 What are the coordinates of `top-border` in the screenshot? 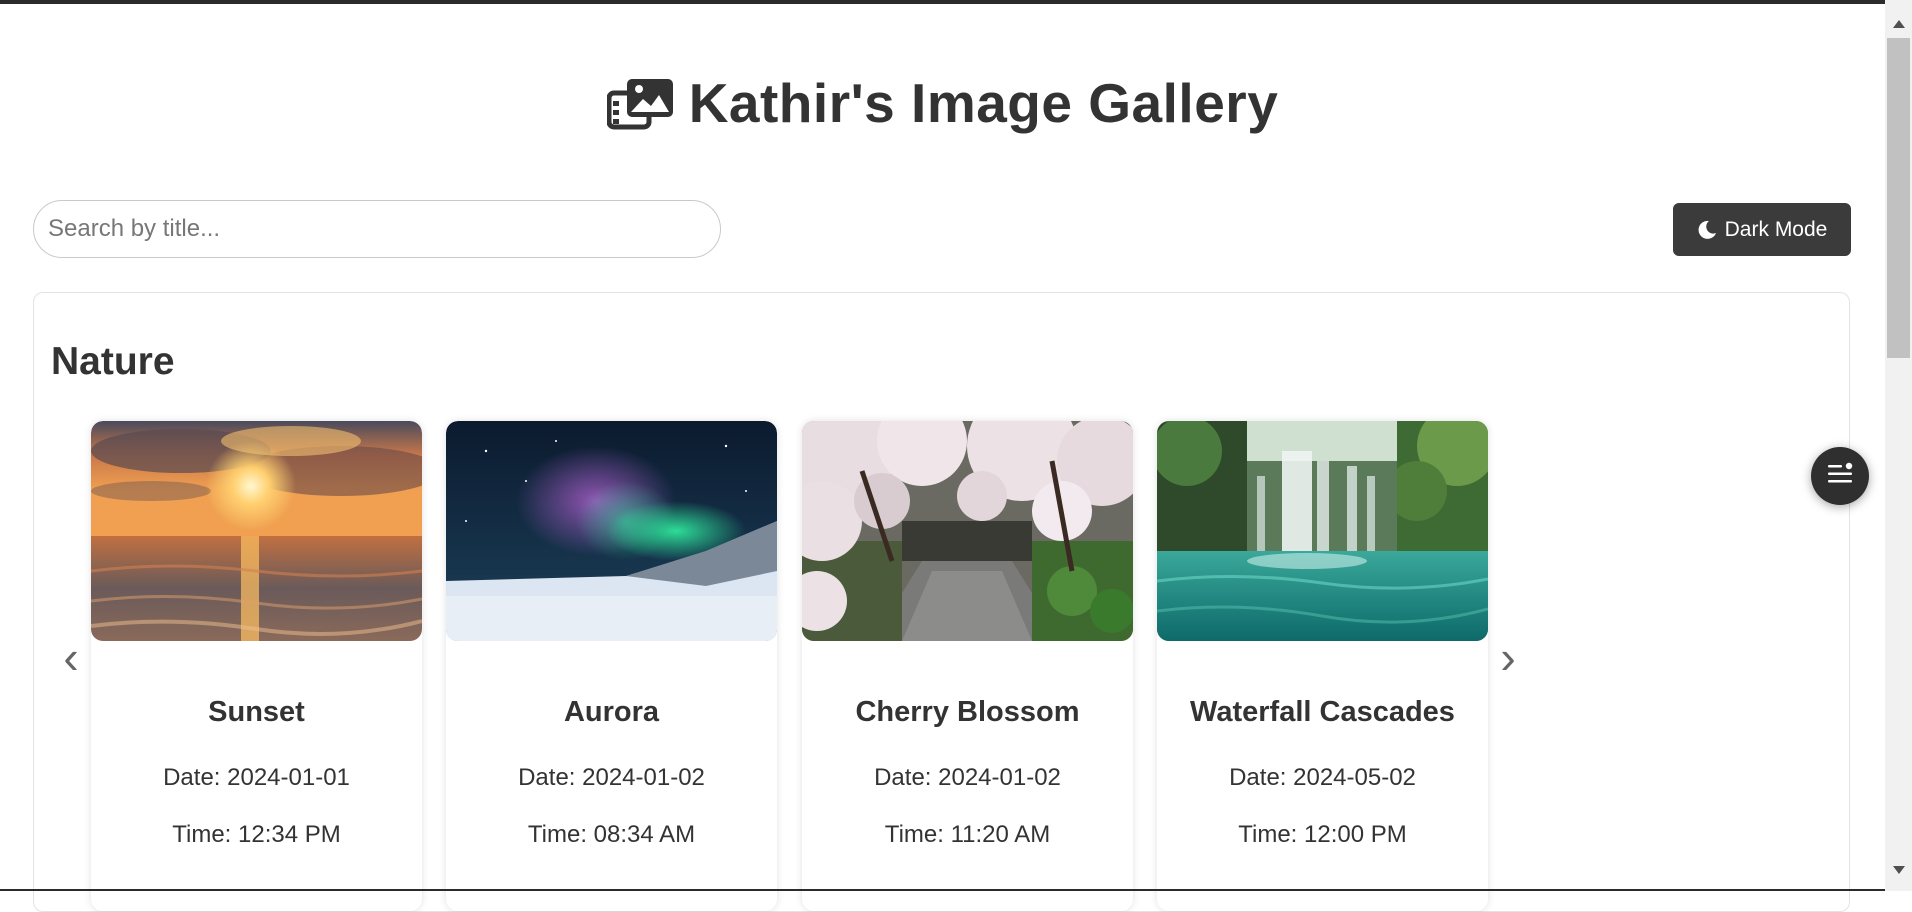 It's located at (956, 2).